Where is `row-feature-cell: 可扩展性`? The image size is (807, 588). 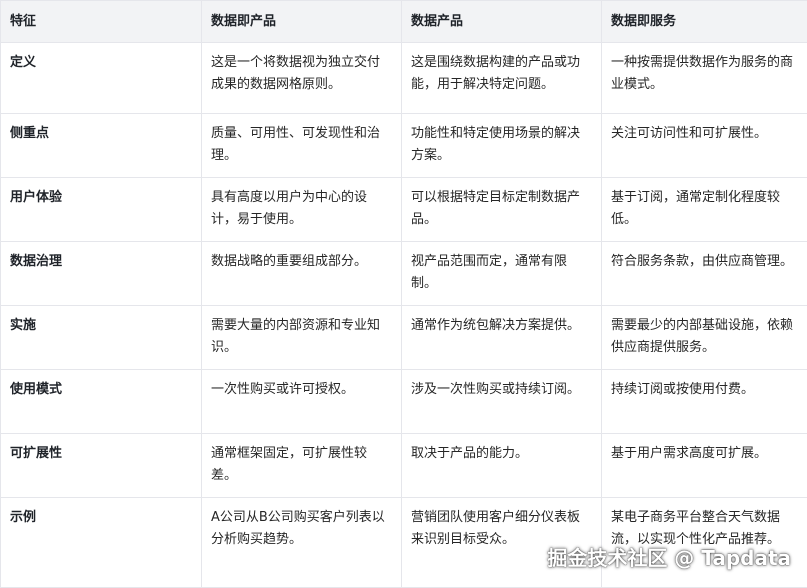 row-feature-cell: 可扩展性 is located at coordinates (101, 466).